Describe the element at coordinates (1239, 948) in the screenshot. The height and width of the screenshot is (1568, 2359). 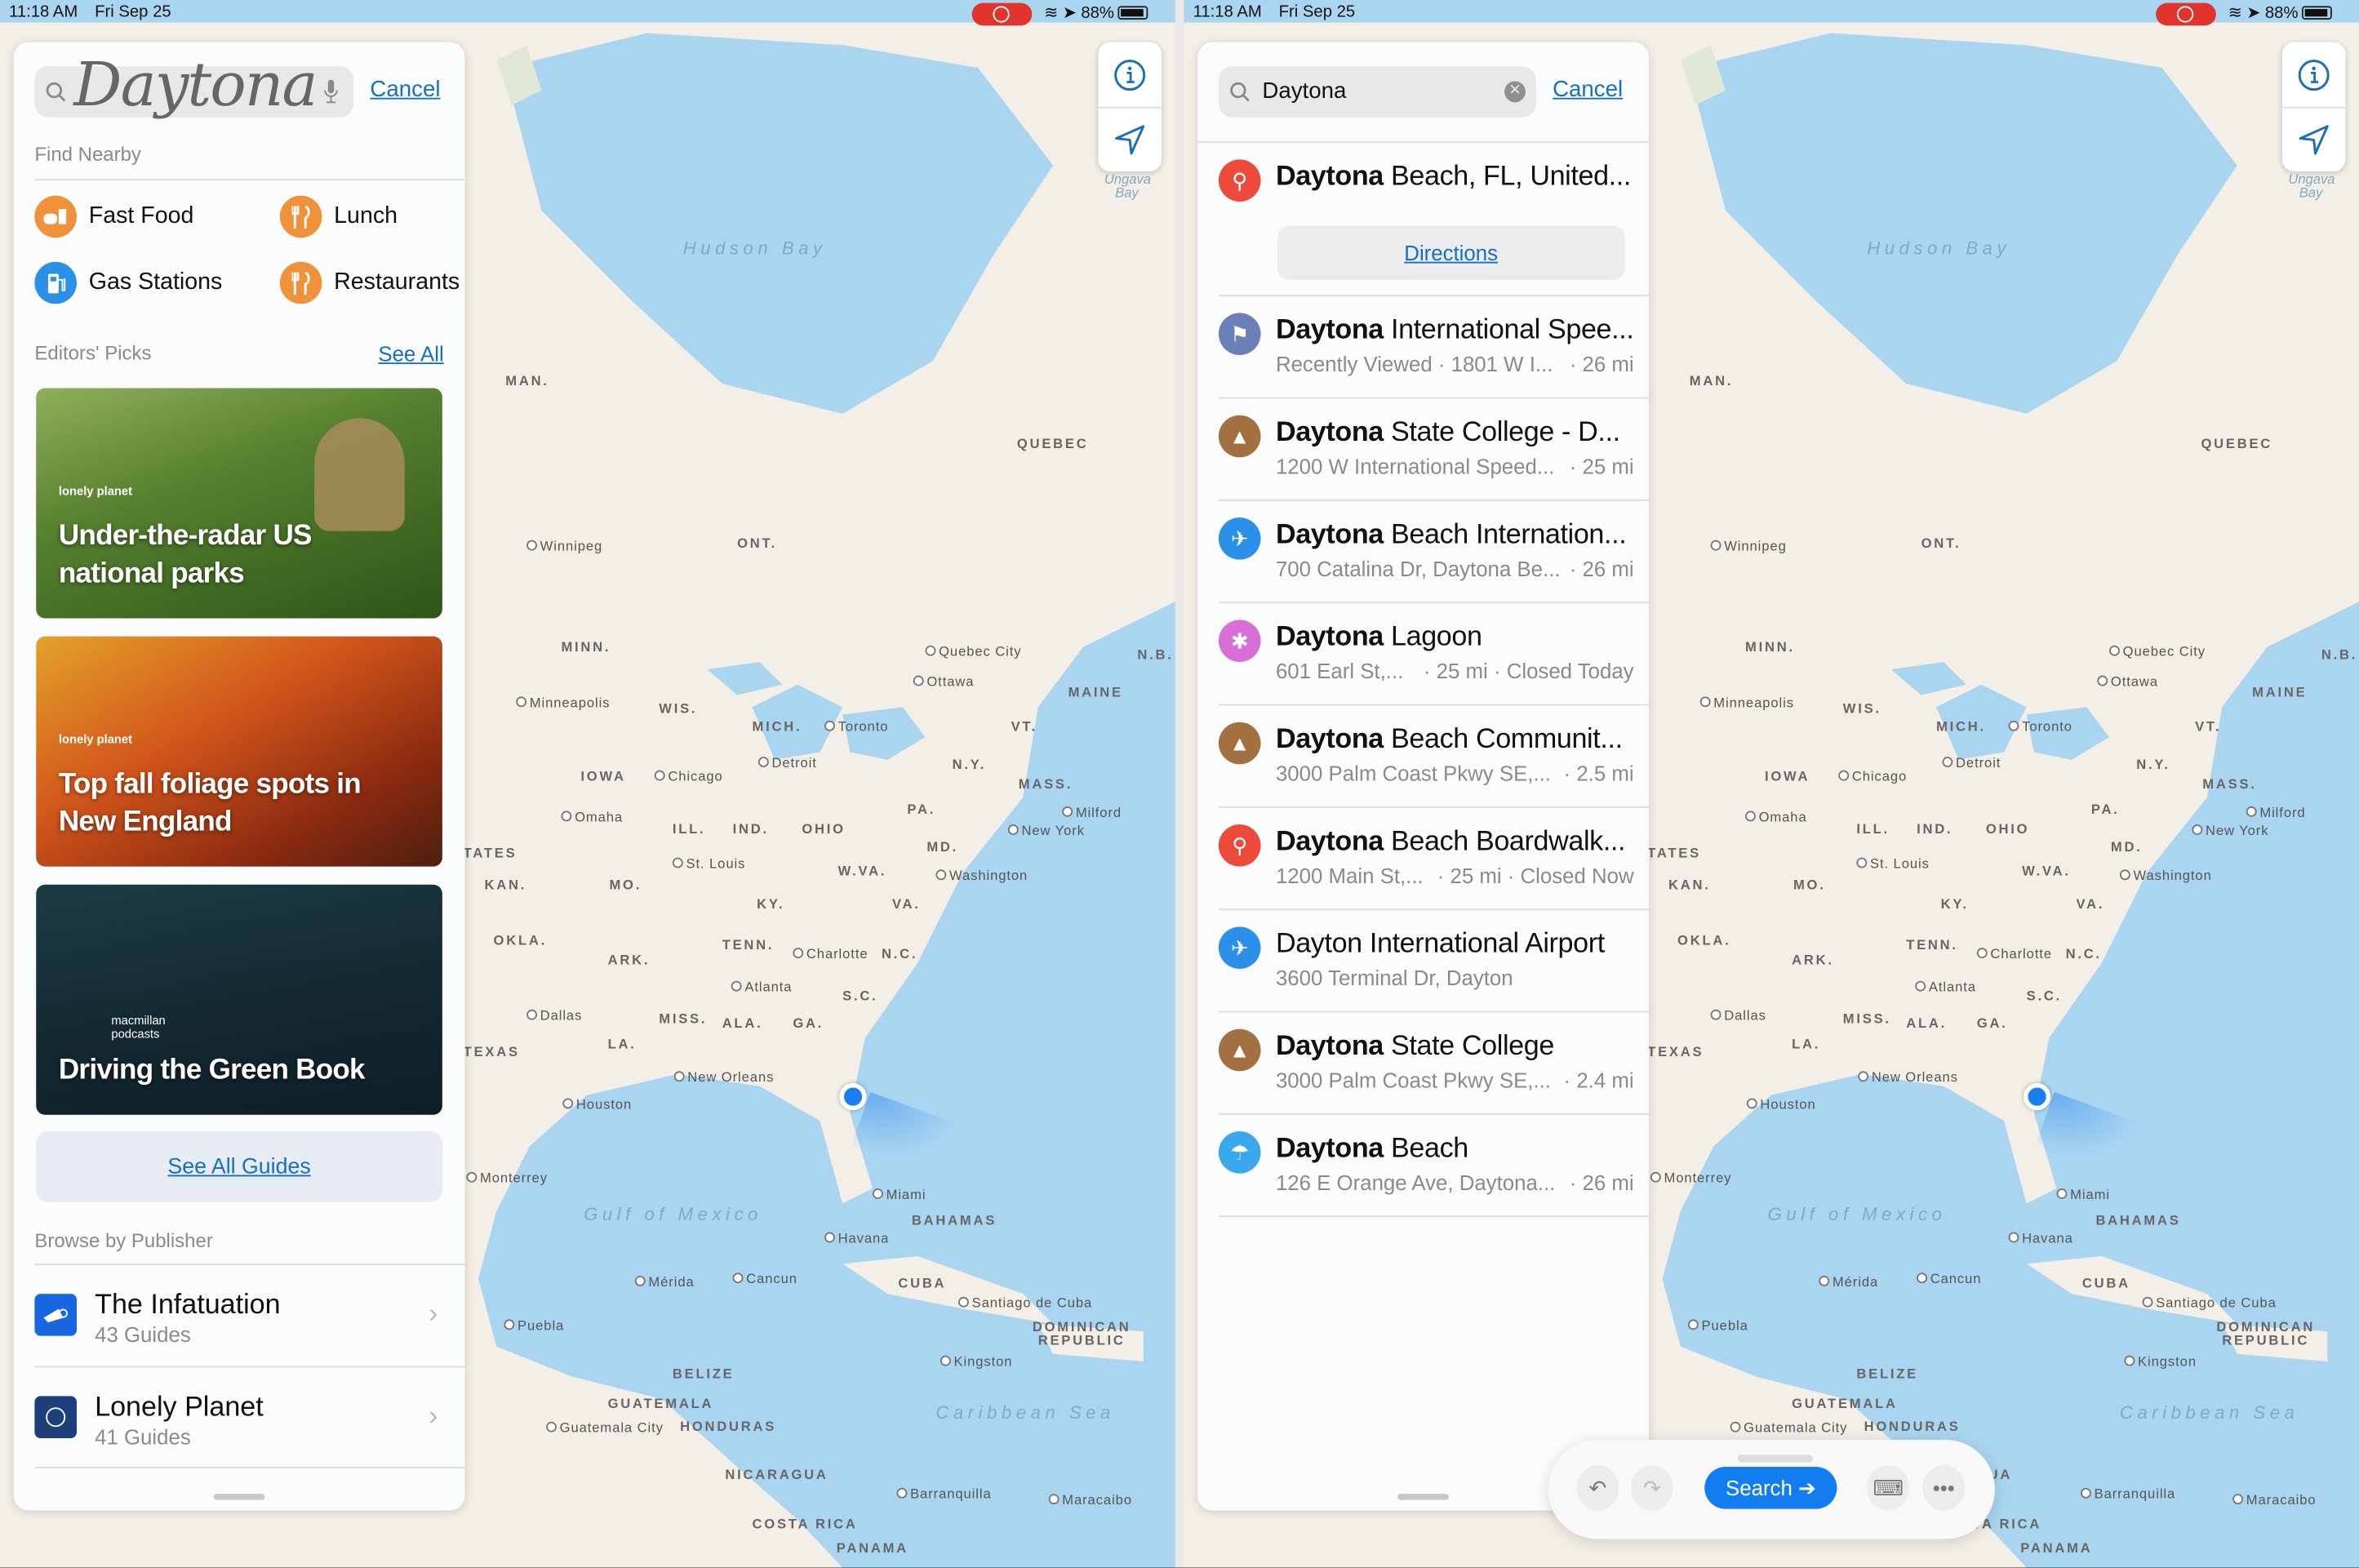
I see `airplane-icon: ✈` at that location.